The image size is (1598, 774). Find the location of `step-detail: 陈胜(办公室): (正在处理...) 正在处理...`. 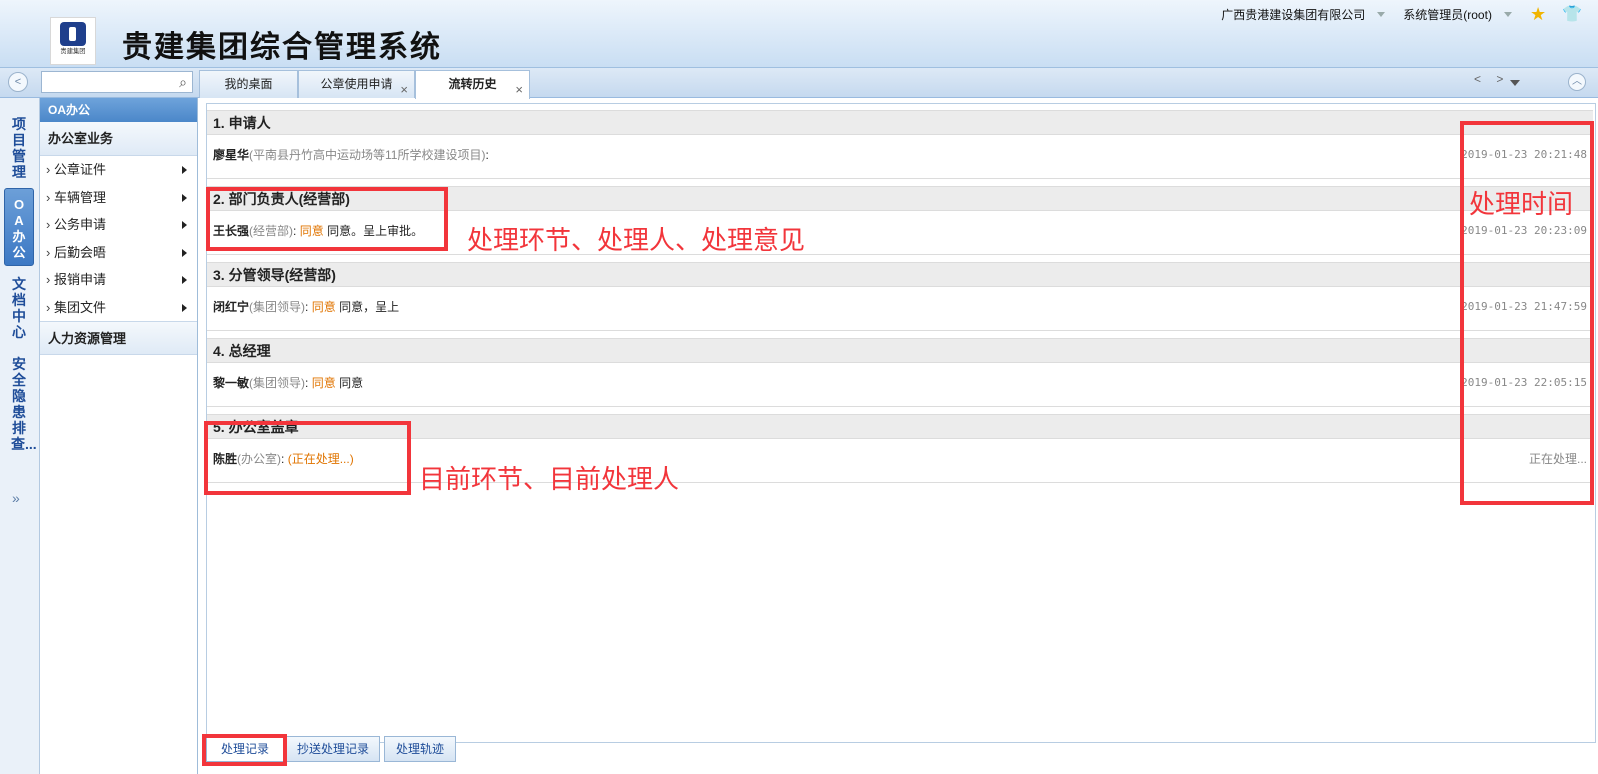

step-detail: 陈胜(办公室): (正在处理...) 正在处理... is located at coordinates (900, 461).